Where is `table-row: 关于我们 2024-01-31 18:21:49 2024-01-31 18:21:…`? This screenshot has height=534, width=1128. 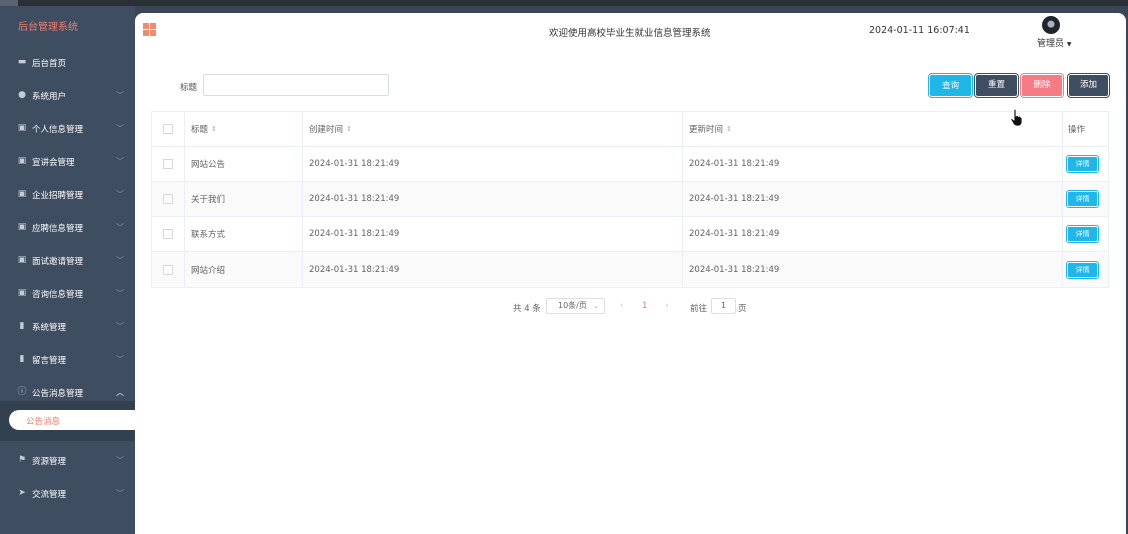
table-row: 关于我们 2024-01-31 18:21:49 2024-01-31 18:21:… is located at coordinates (630, 199).